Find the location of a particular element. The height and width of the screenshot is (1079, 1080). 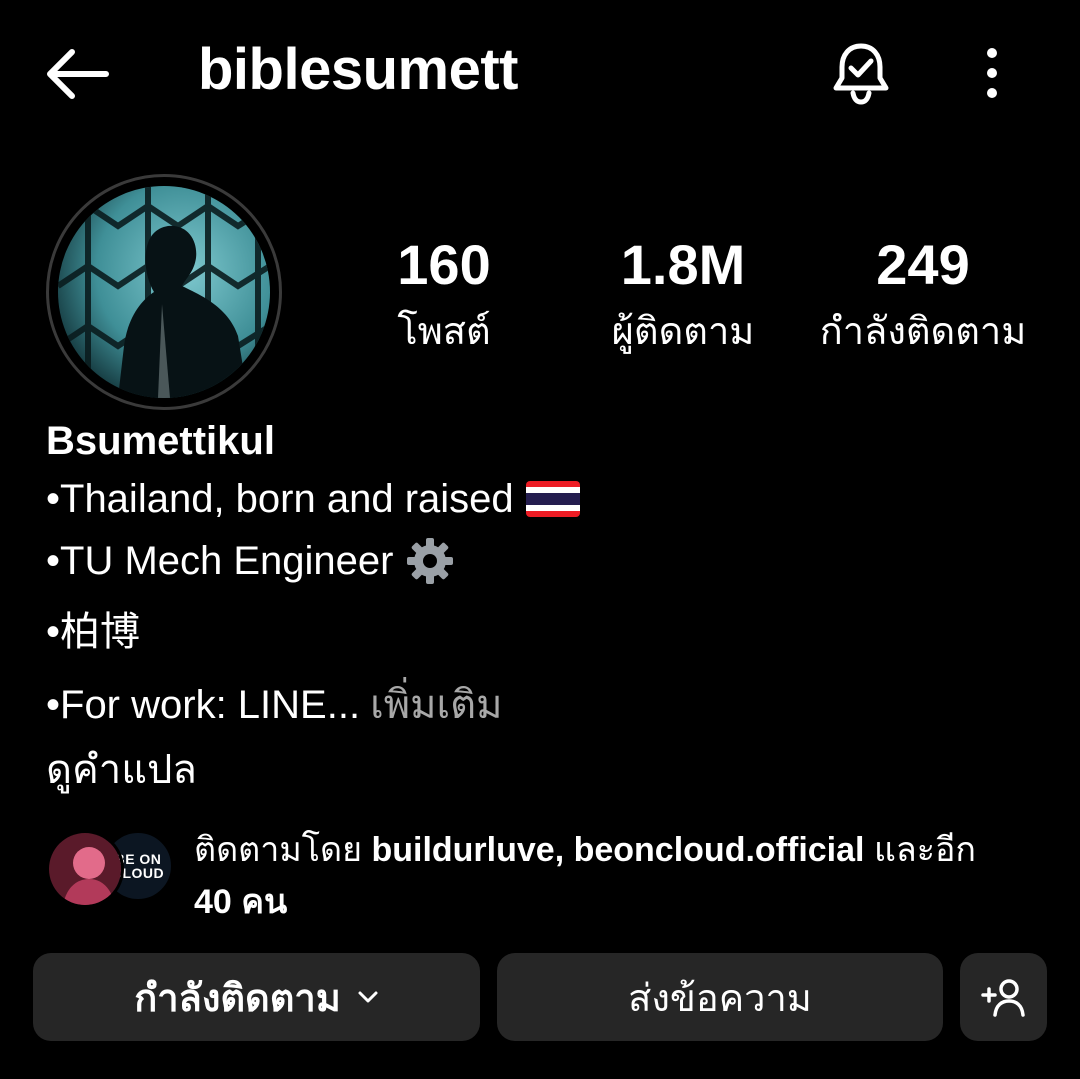

suggested-users-button is located at coordinates (1003, 997).